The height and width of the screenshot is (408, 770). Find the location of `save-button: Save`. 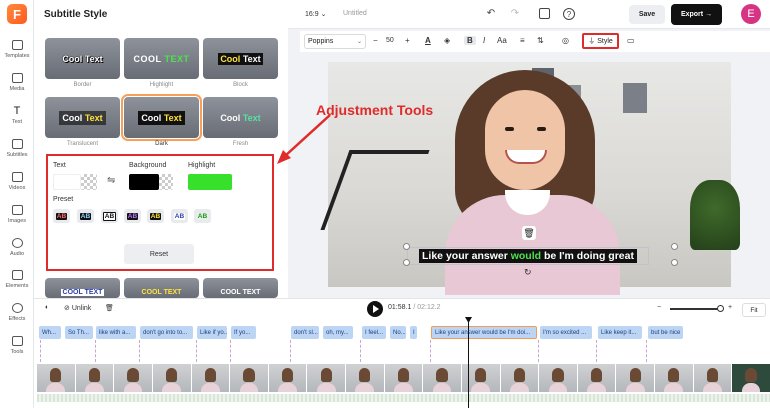

save-button: Save is located at coordinates (647, 14).